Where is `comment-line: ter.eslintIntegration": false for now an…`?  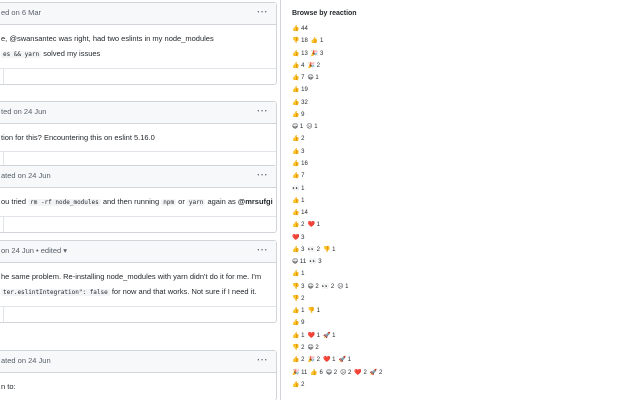
comment-line: ter.eslintIntegration": false for now an… is located at coordinates (134, 292).